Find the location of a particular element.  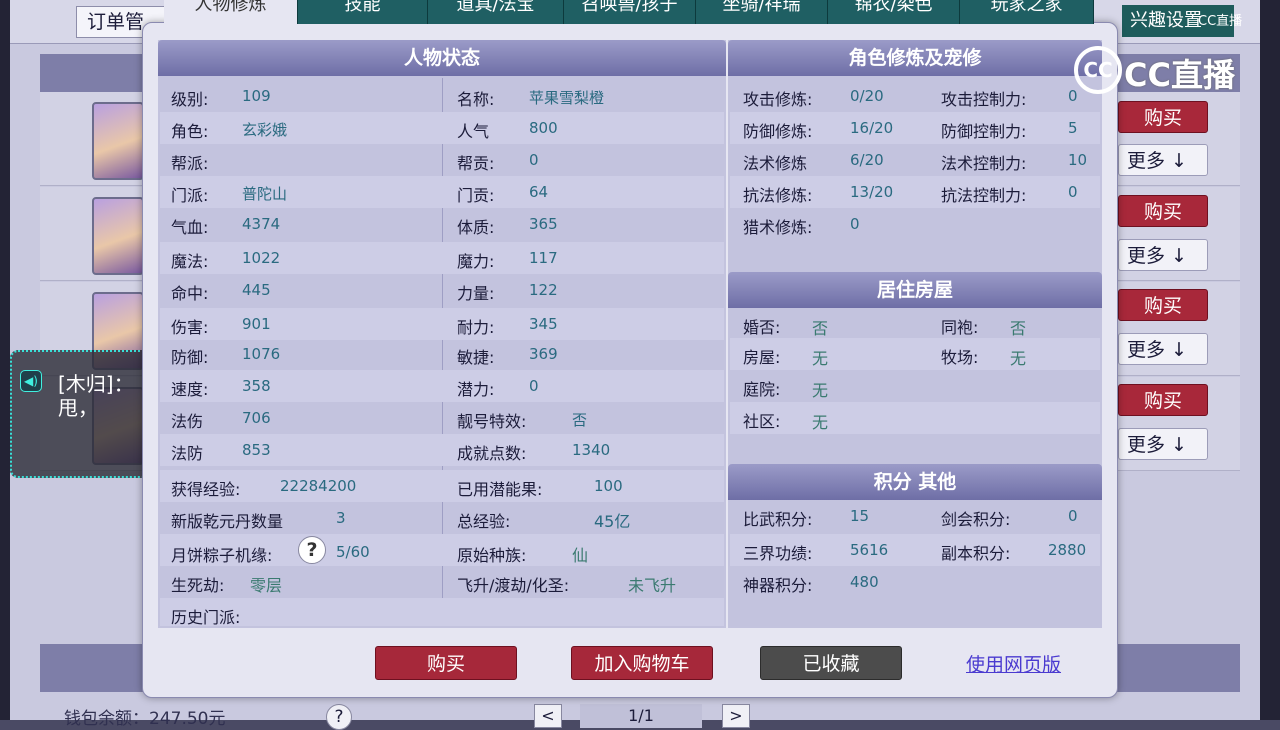

cultivation-label: 猎术修炼: is located at coordinates (778, 227).